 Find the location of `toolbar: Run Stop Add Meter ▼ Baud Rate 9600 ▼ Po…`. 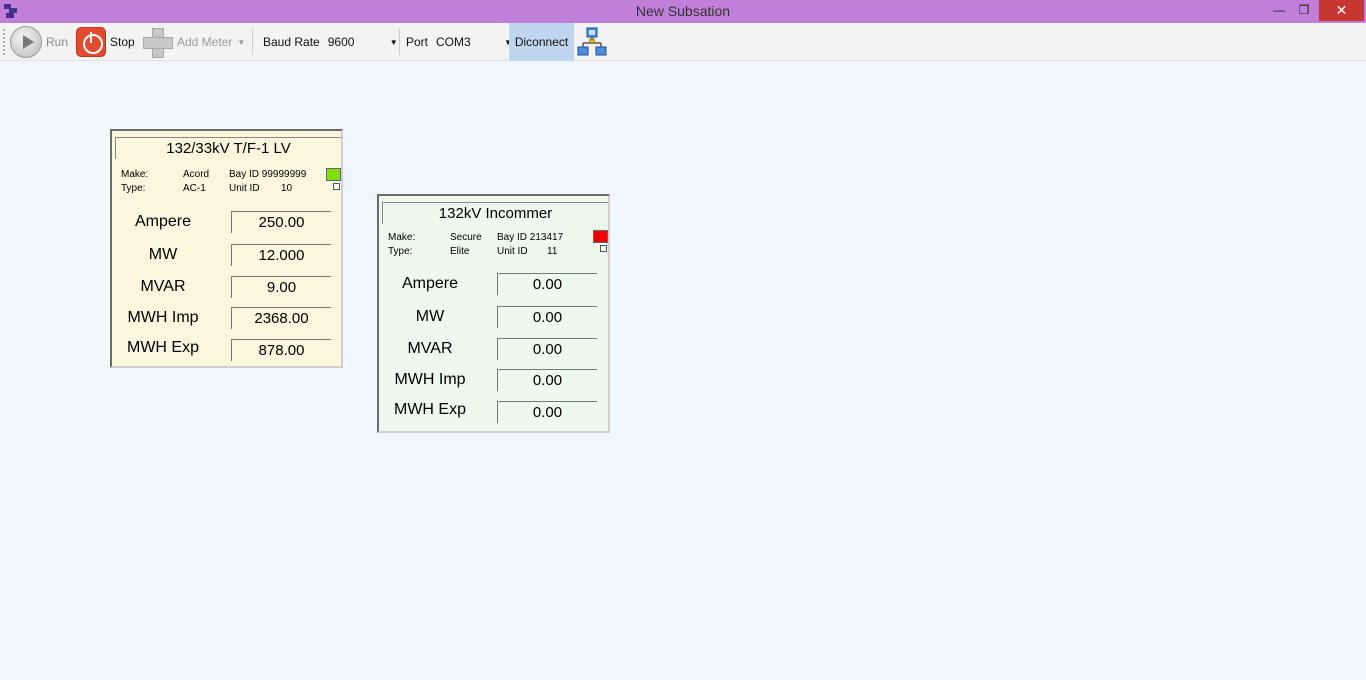

toolbar: Run Stop Add Meter ▼ Baud Rate 9600 ▼ Po… is located at coordinates (683, 42).